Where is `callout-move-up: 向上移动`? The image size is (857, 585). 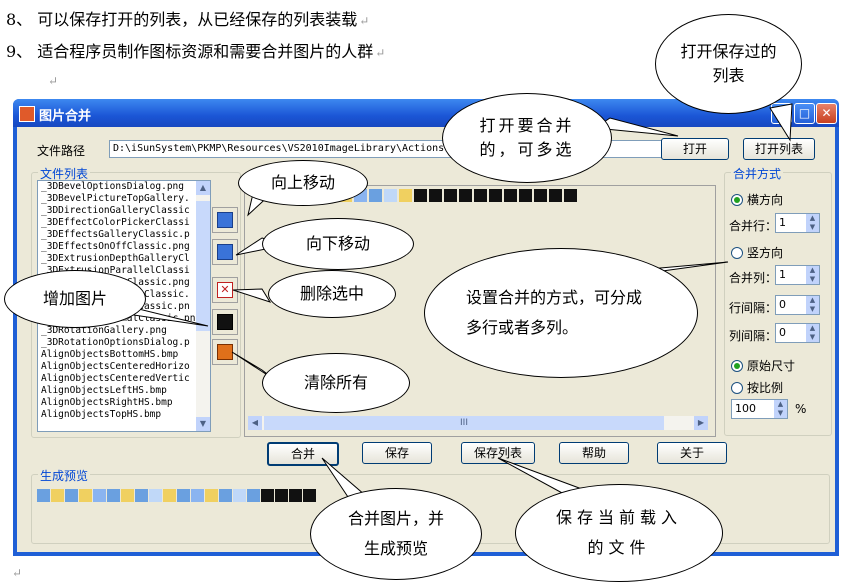 callout-move-up: 向上移动 is located at coordinates (303, 183).